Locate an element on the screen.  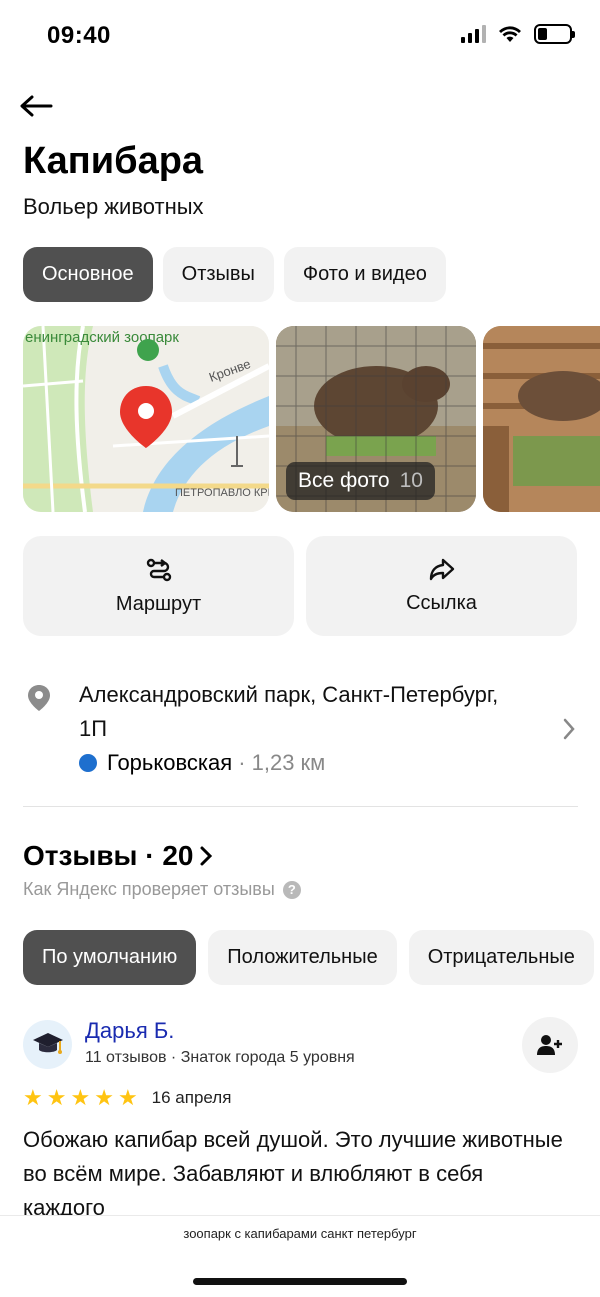
page-title: Капибара is located at coordinates (113, 161).